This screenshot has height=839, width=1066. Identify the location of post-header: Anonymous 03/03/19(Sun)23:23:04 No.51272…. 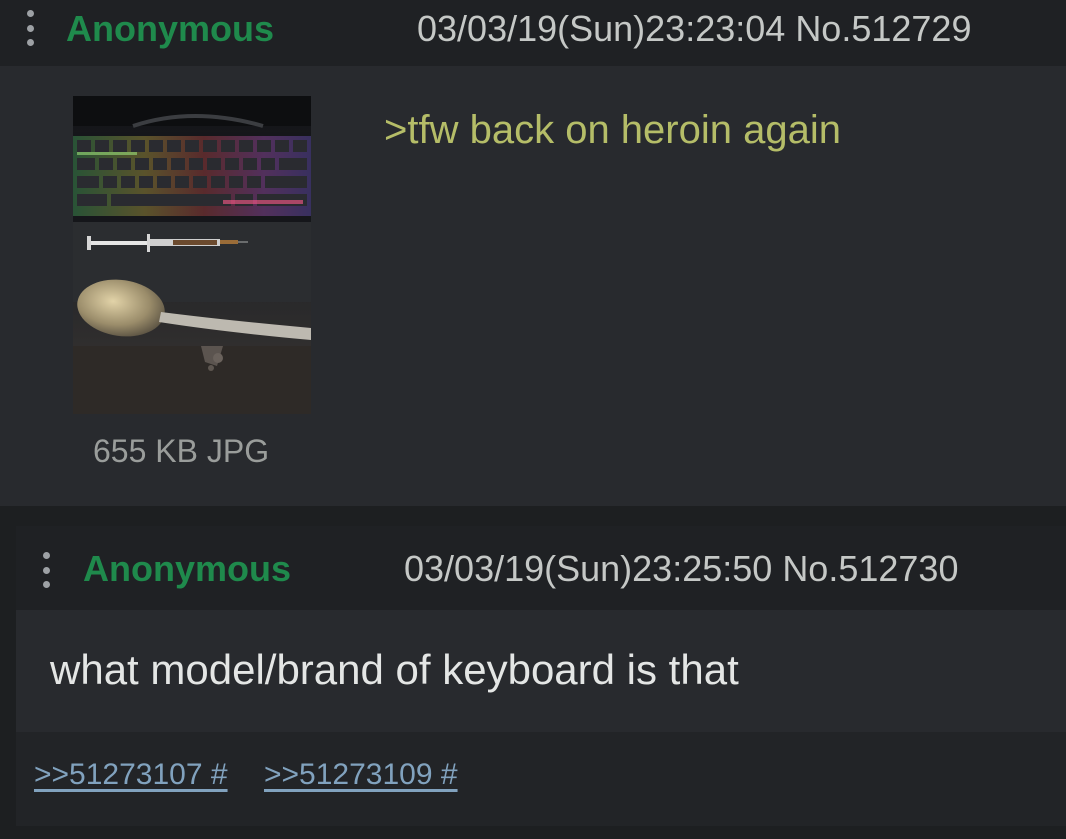
(533, 33).